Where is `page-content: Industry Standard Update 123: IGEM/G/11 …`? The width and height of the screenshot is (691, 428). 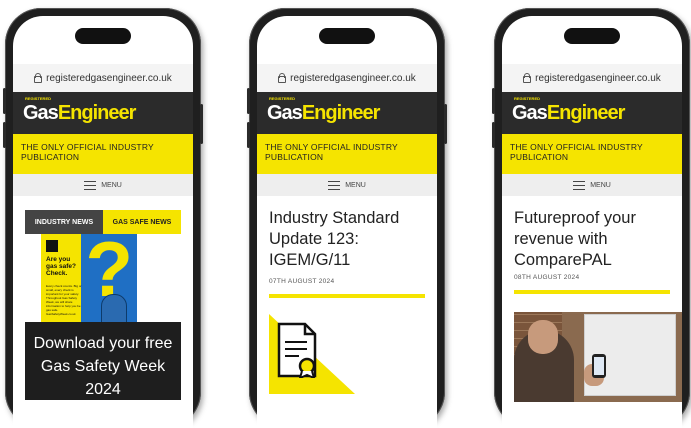 page-content: Industry Standard Update 123: IGEM/G/11 … is located at coordinates (347, 312).